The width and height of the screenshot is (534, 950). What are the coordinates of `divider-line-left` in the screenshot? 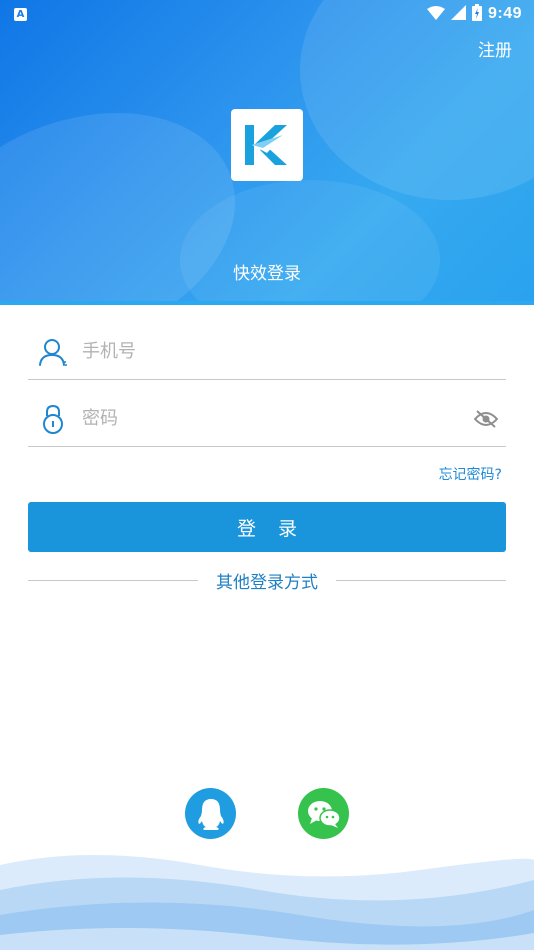 It's located at (113, 580).